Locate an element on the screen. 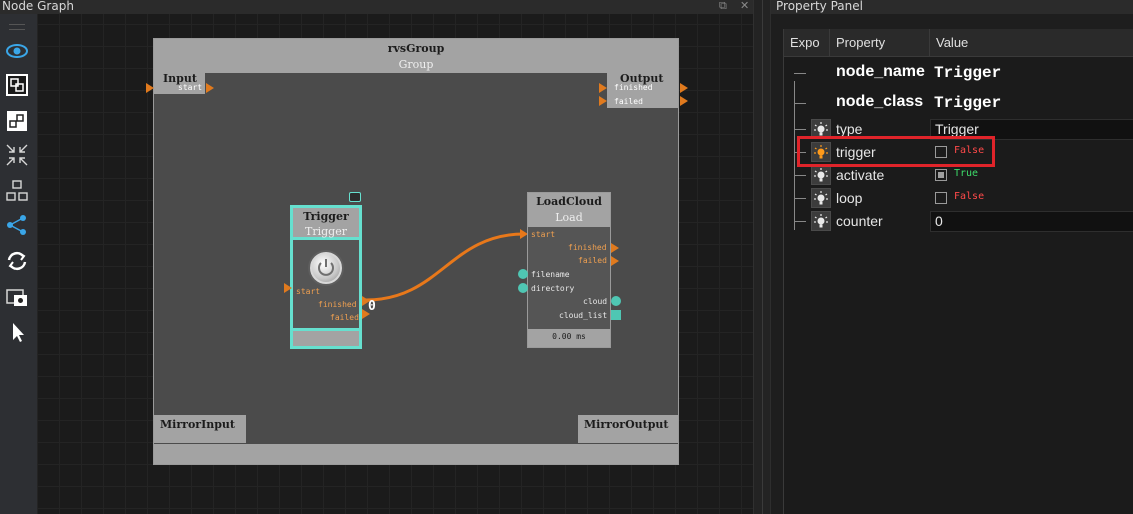  loadcloud-port-cloud-list: cloud_list is located at coordinates (583, 315).